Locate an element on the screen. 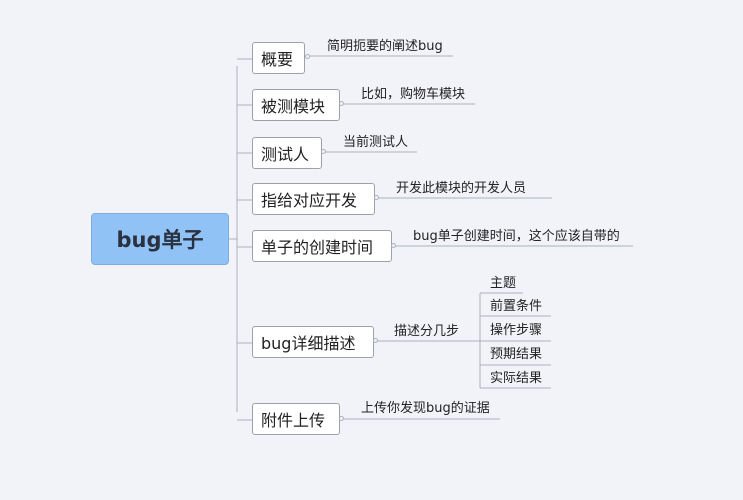 The image size is (743, 500). leaf-steps: 操作步骤 is located at coordinates (516, 331).